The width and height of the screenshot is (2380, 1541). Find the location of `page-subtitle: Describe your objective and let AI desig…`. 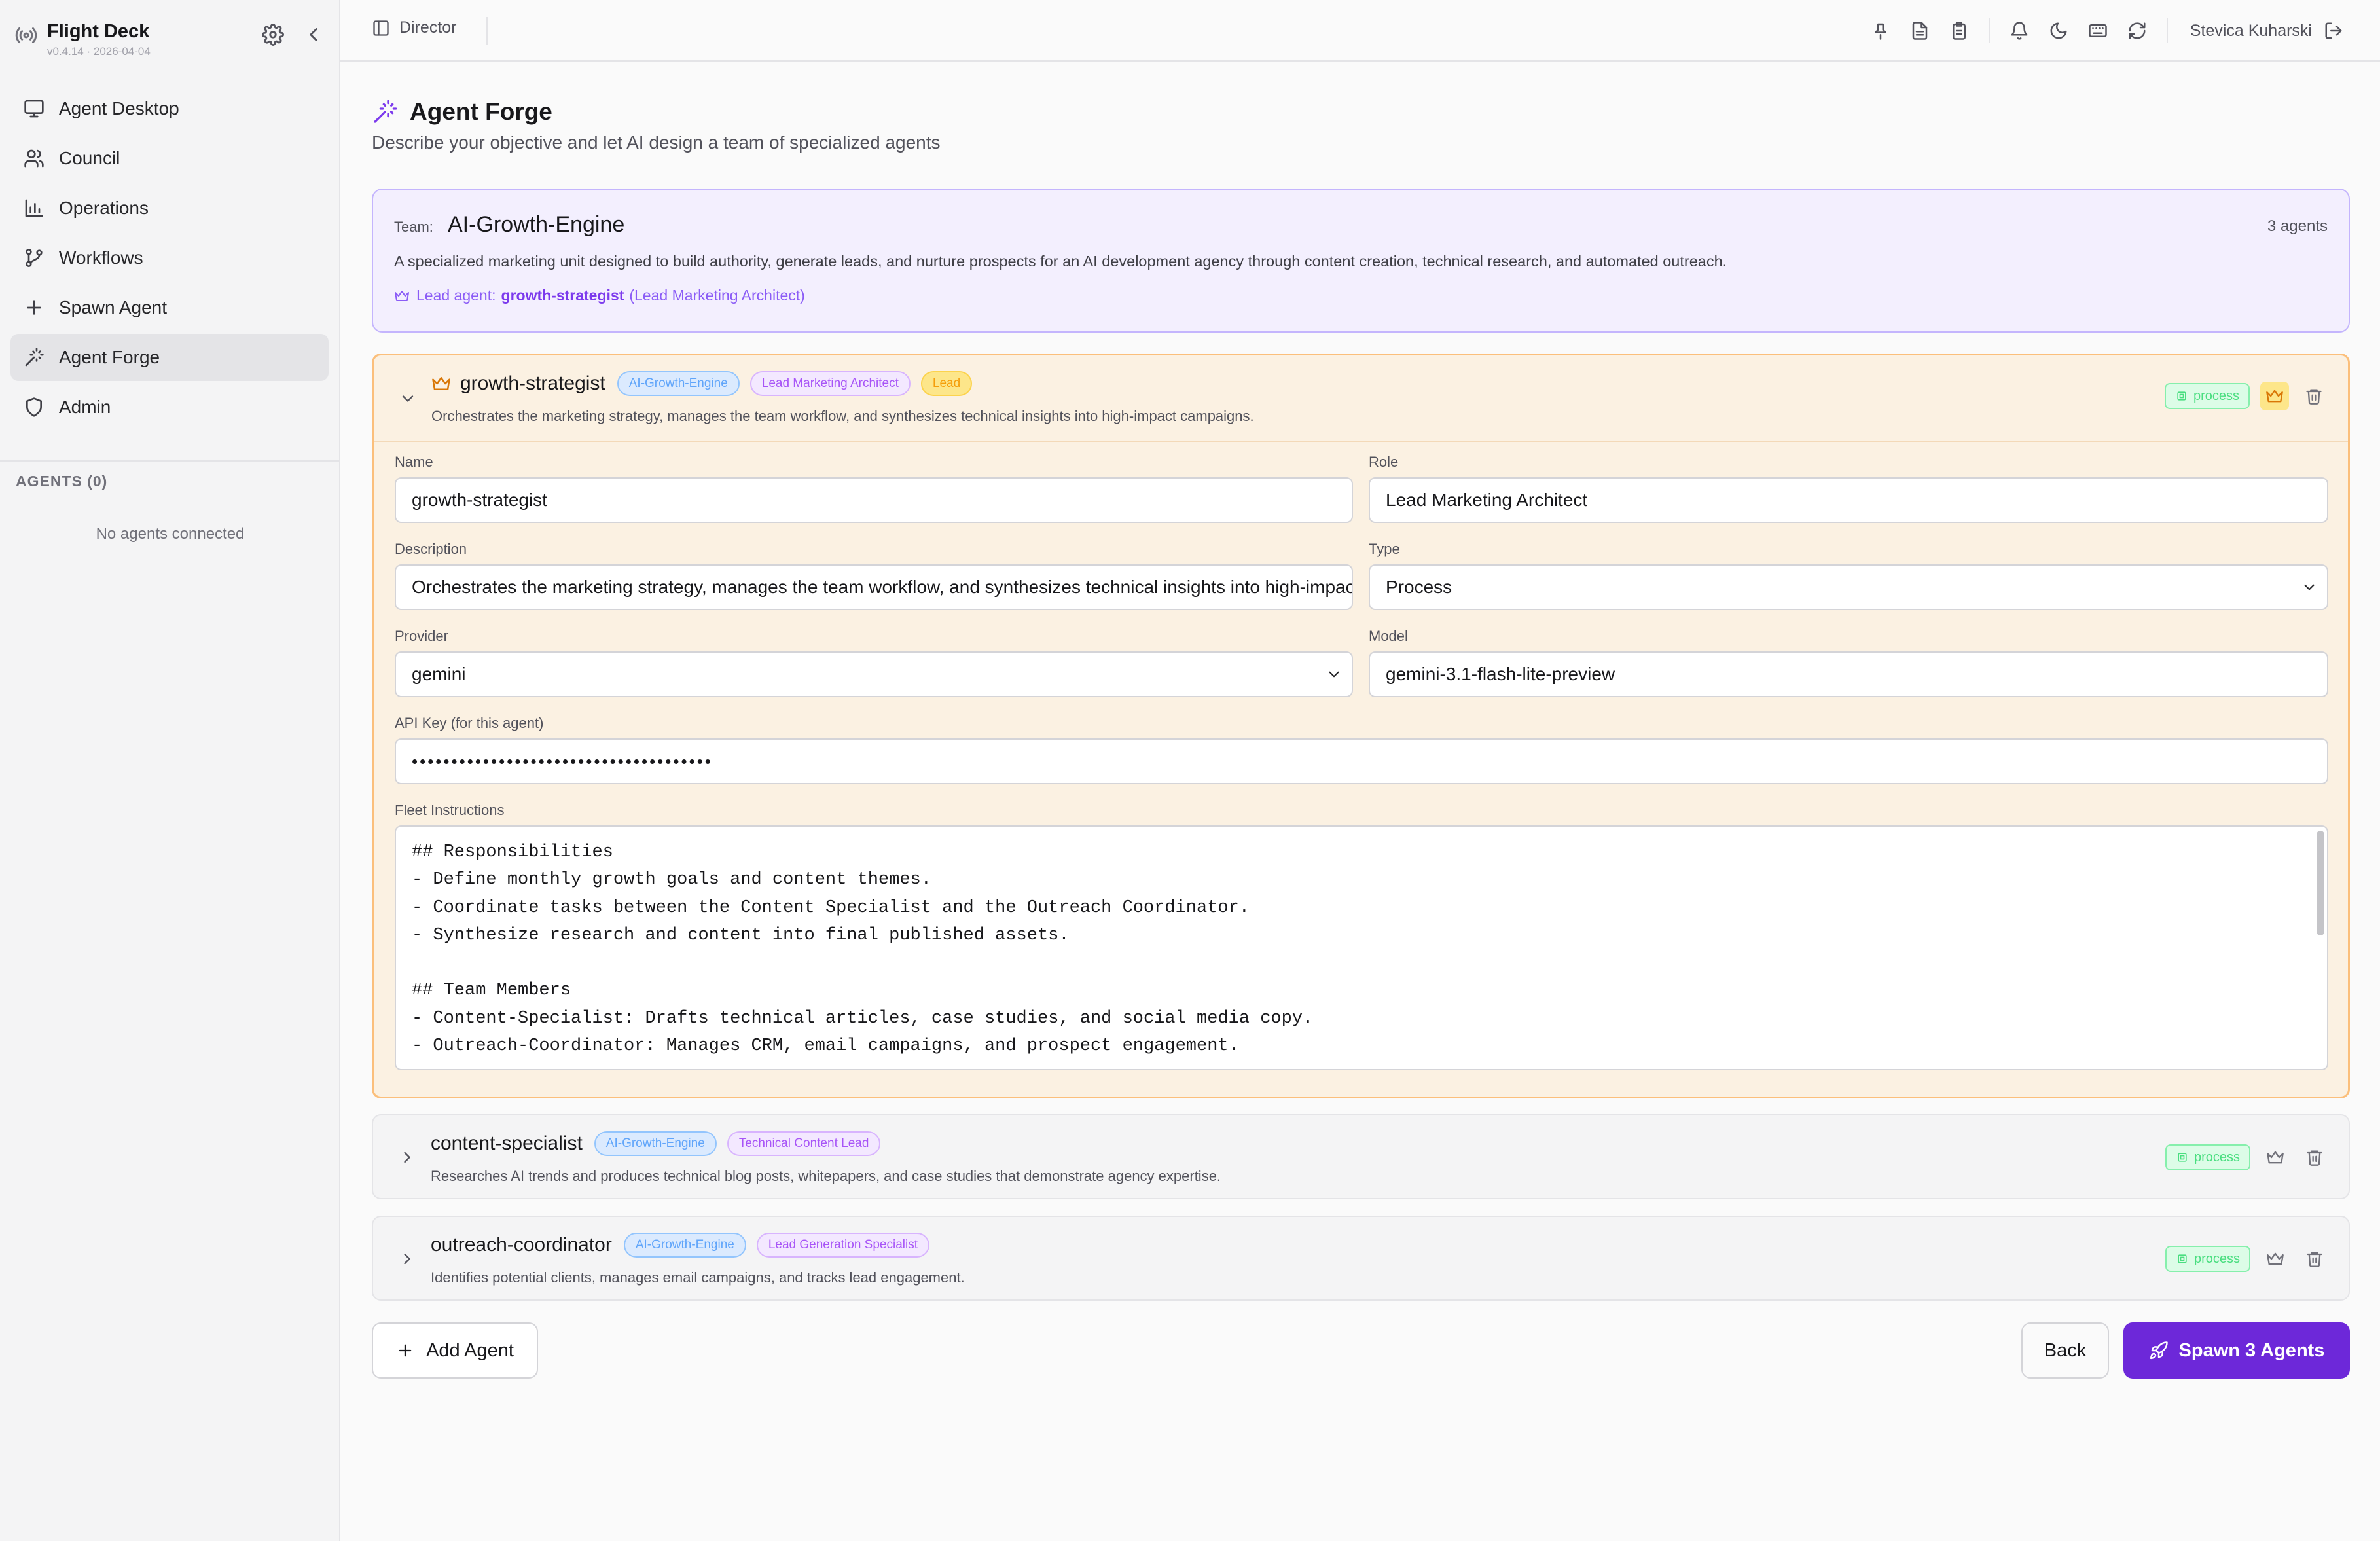

page-subtitle: Describe your objective and let AI desig… is located at coordinates (656, 142).